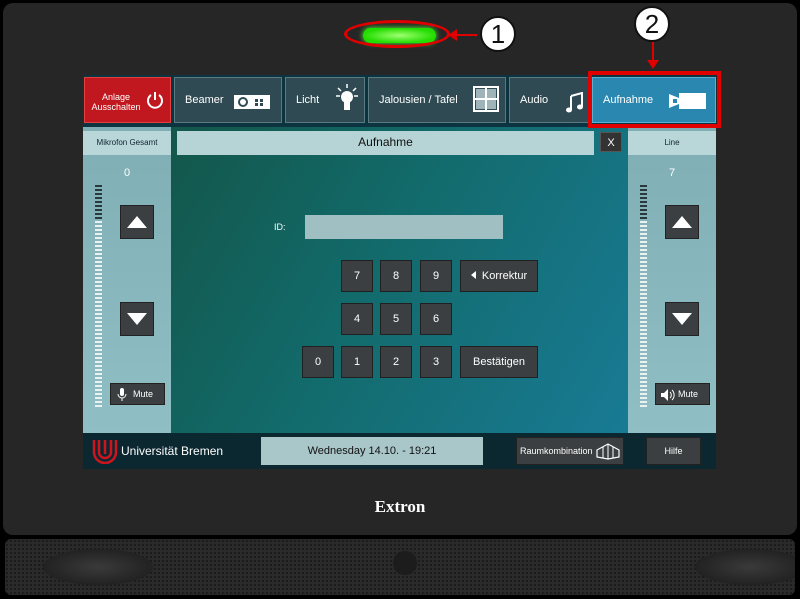  I want to click on university-logo-text: Universität Bremen, so click(172, 451).